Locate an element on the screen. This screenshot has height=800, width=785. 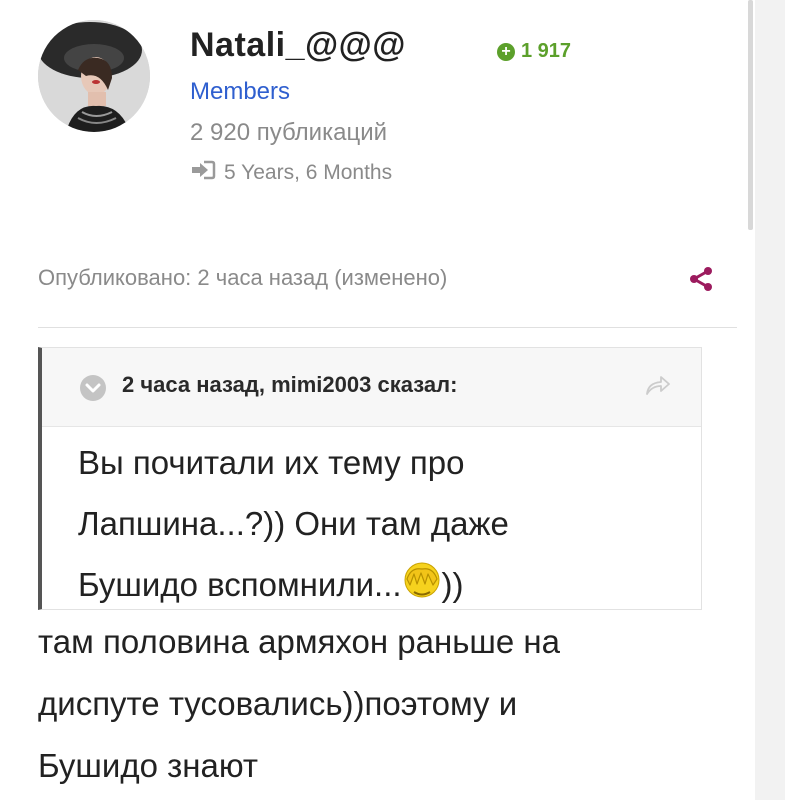
post-line: там половина армяхон раньше на is located at coordinates (299, 641).